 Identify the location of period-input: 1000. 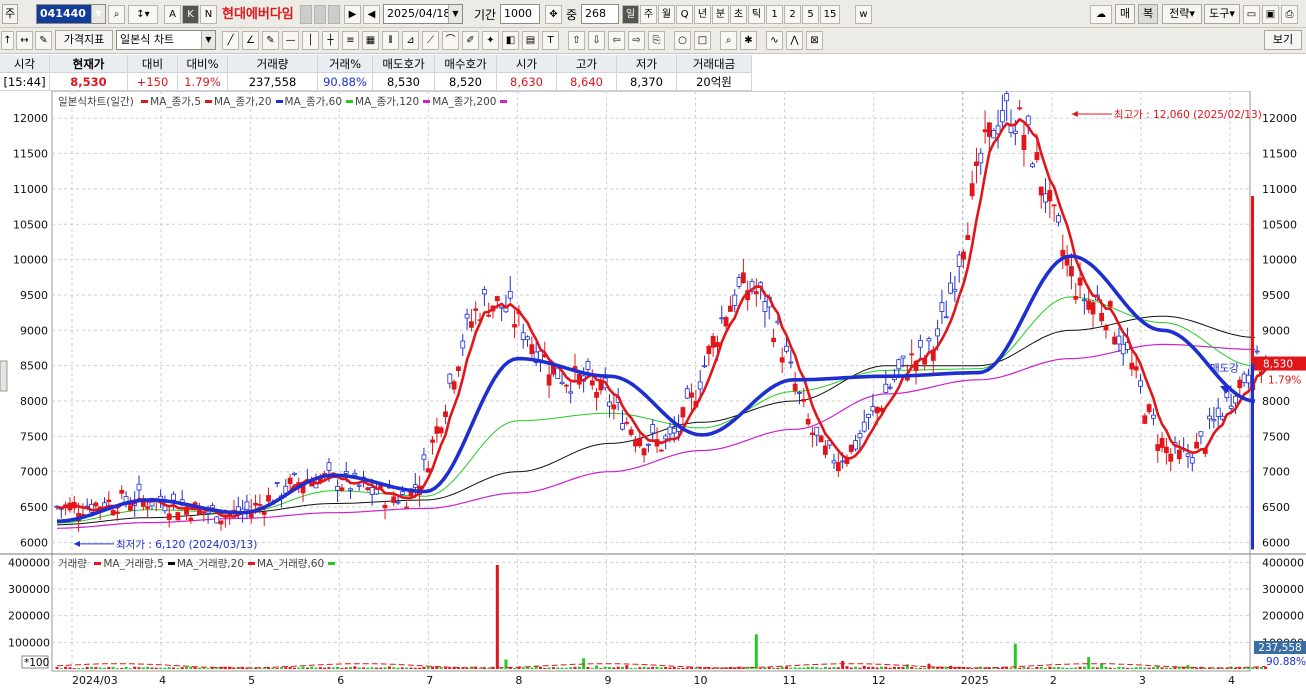
(520, 14).